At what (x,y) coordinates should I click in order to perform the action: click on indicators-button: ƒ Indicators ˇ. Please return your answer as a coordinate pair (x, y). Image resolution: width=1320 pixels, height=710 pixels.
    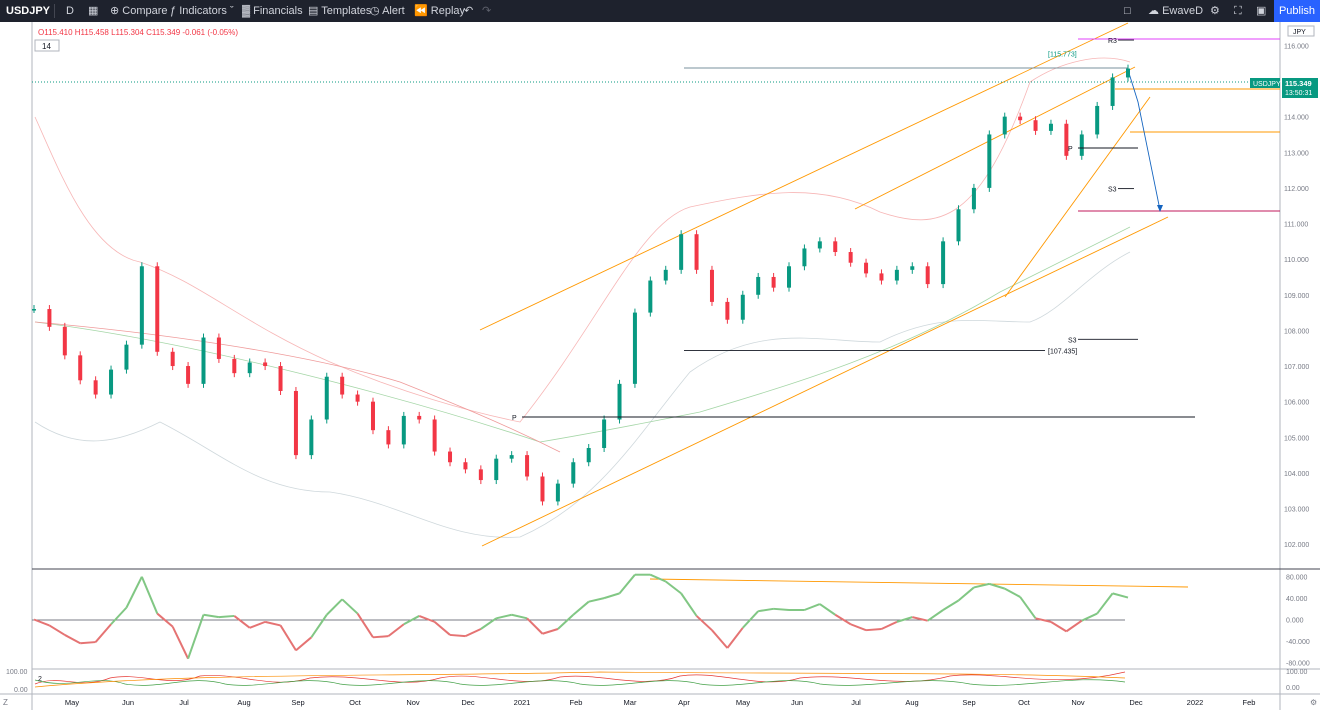
    Looking at the image, I should click on (202, 11).